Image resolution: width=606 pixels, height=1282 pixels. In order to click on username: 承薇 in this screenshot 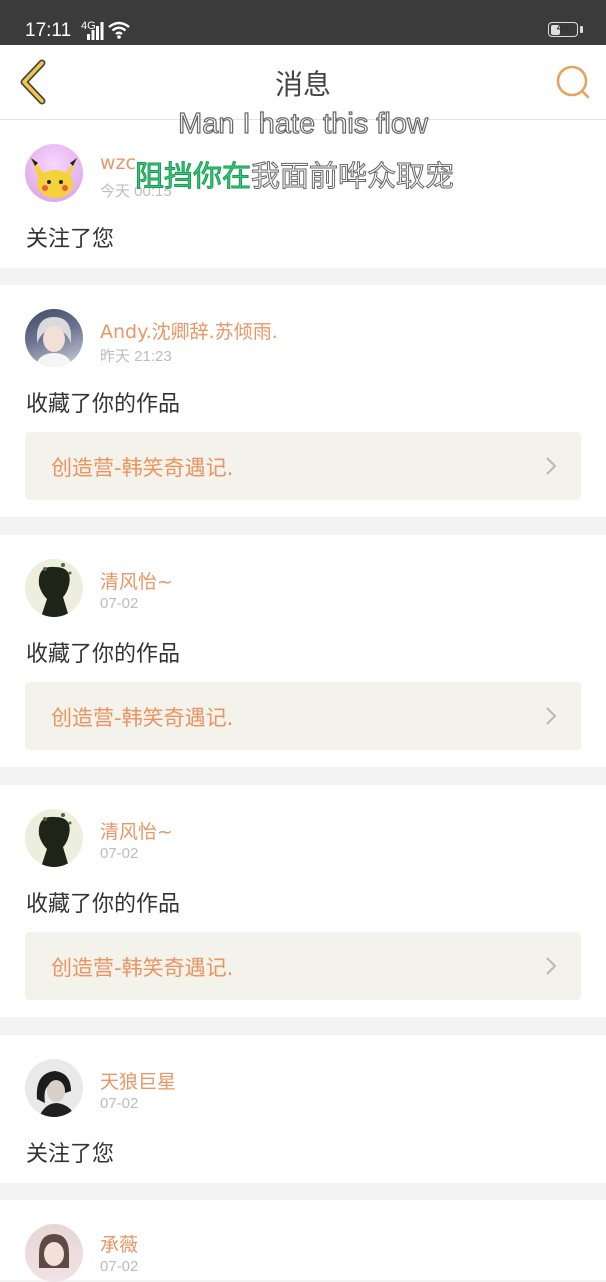, I will do `click(119, 1243)`.